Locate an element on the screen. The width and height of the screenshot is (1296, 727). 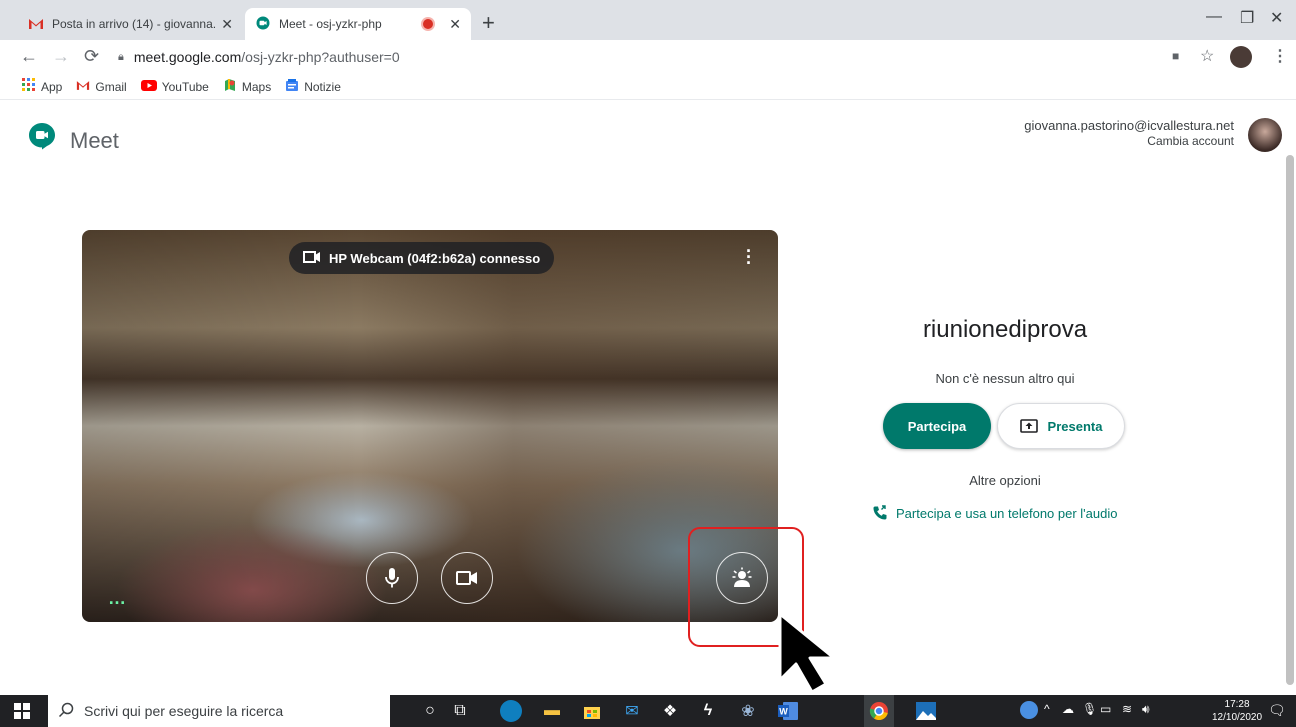
chrome-taskbar-icon is located at coordinates (879, 711).